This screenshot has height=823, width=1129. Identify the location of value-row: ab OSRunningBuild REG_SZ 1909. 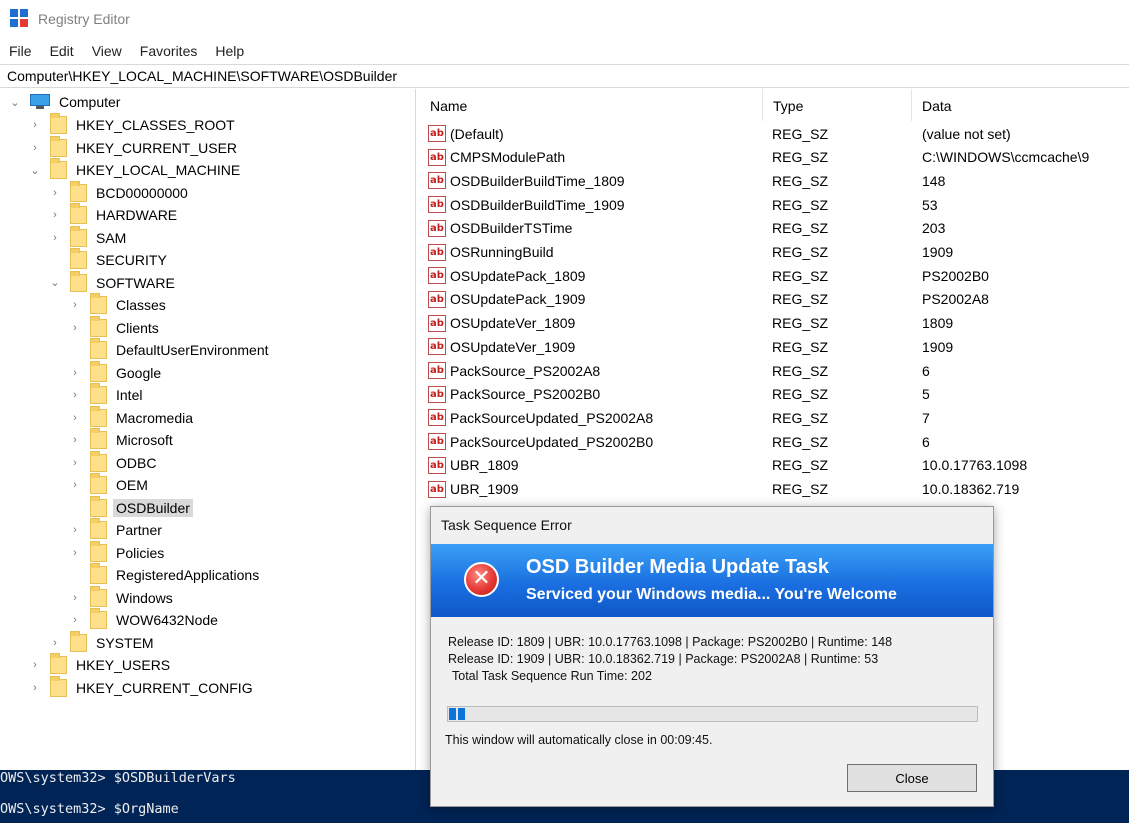
(774, 252).